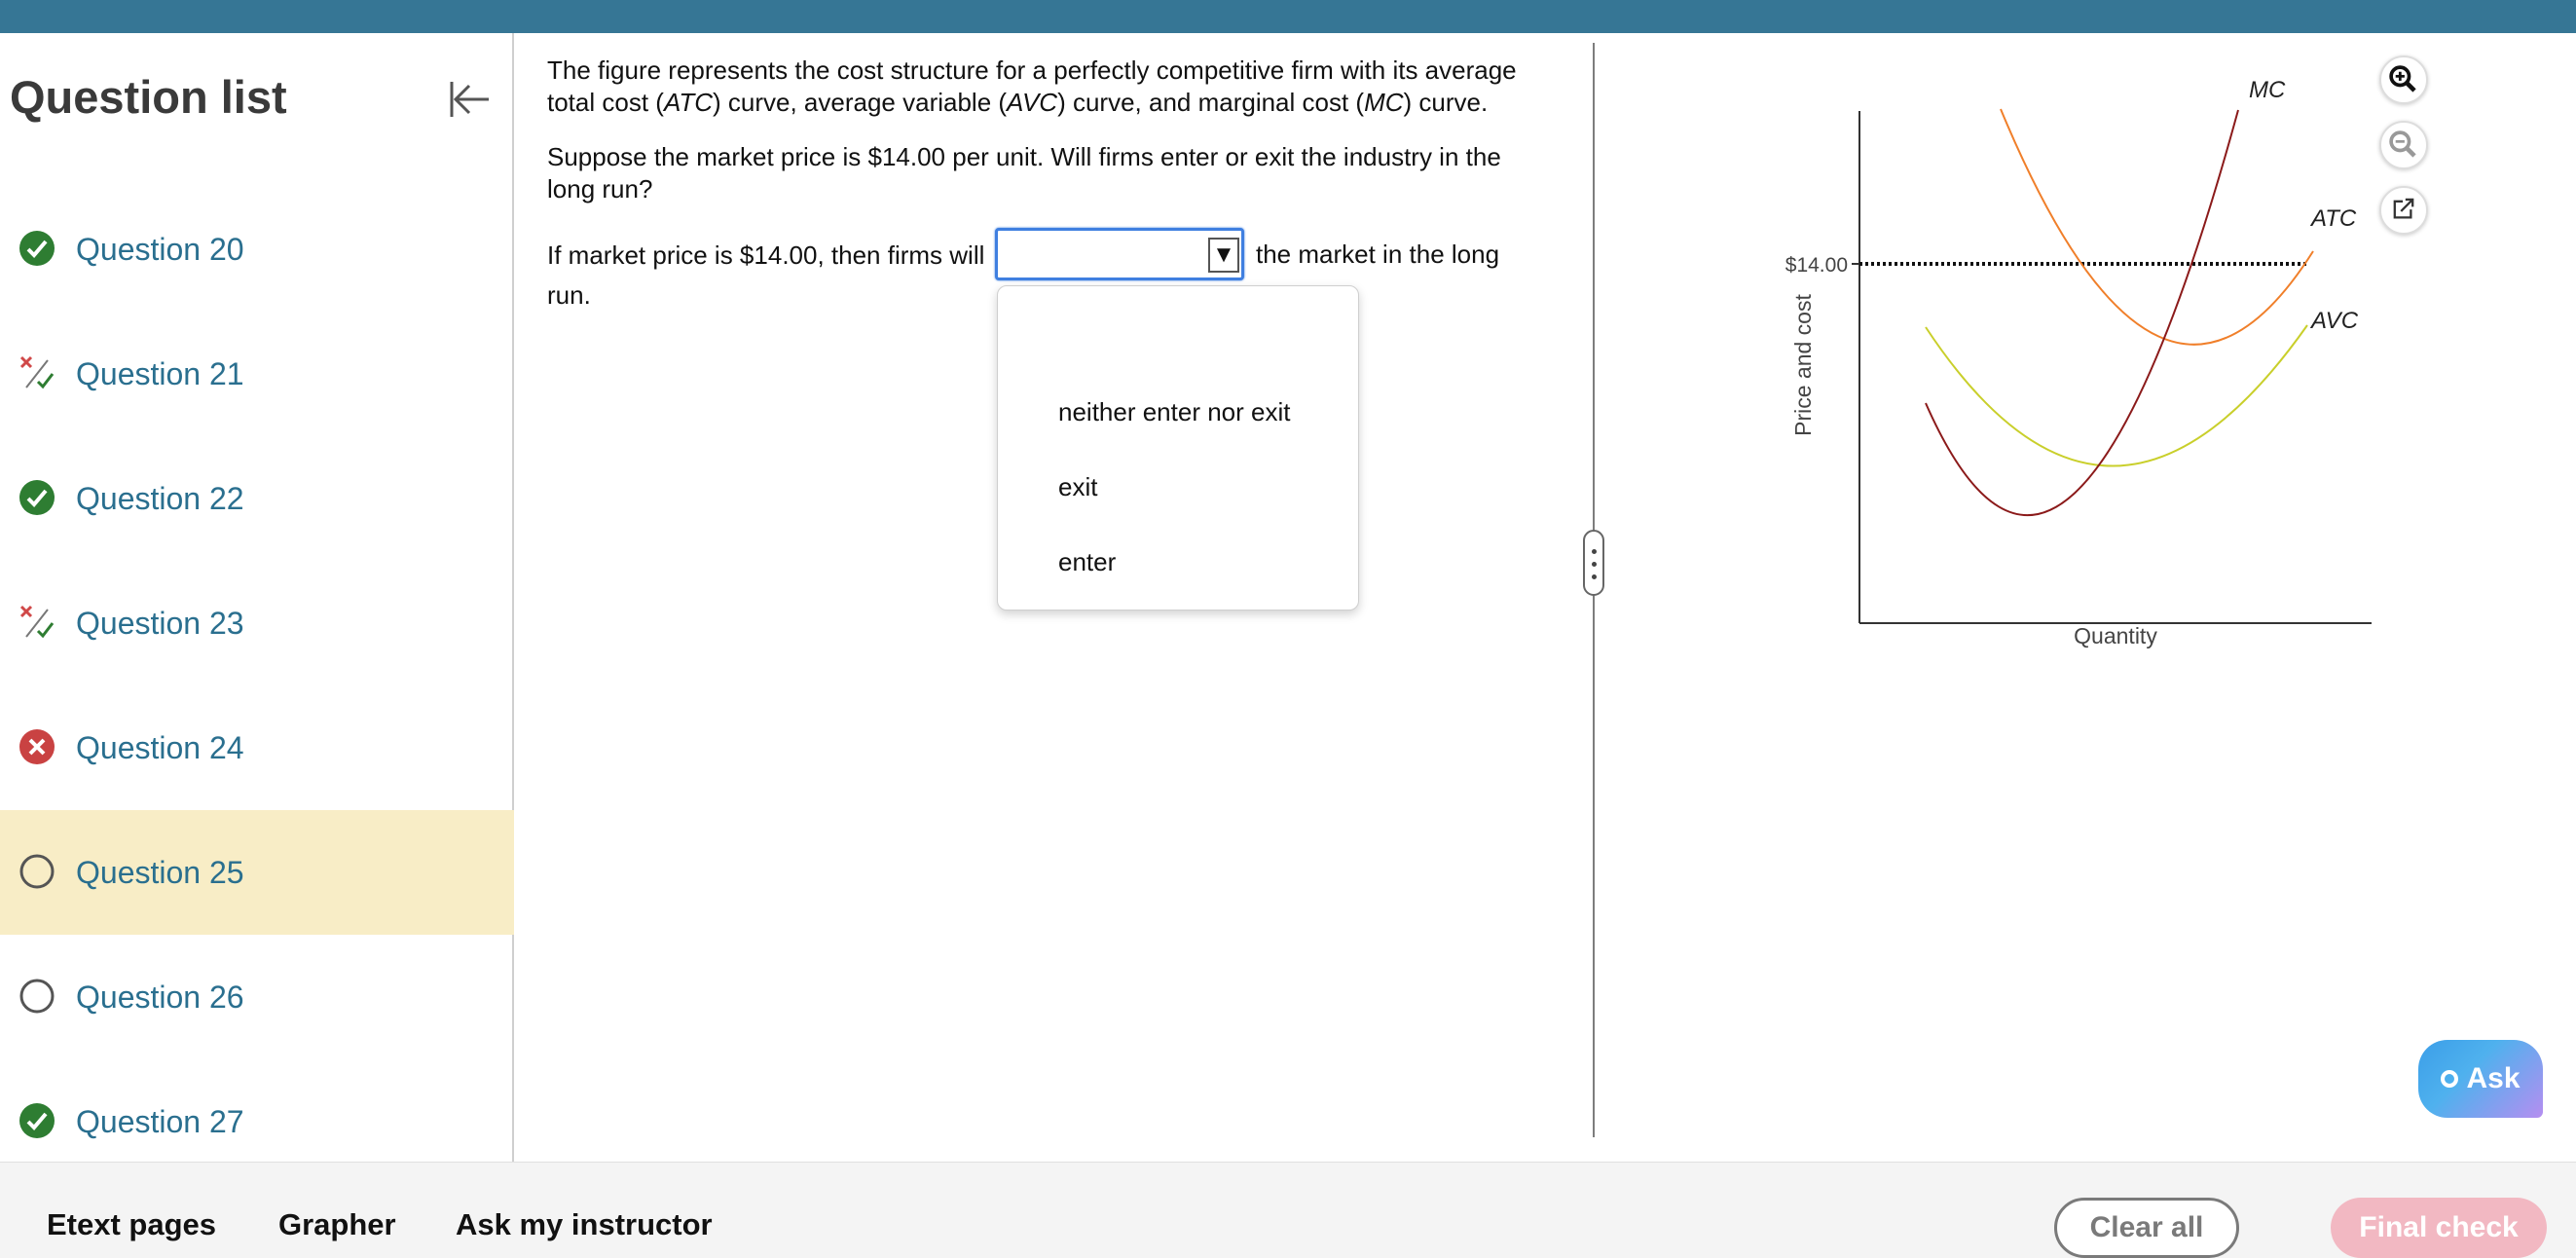  Describe the element at coordinates (160, 498) in the screenshot. I see `question-label: Question 22` at that location.